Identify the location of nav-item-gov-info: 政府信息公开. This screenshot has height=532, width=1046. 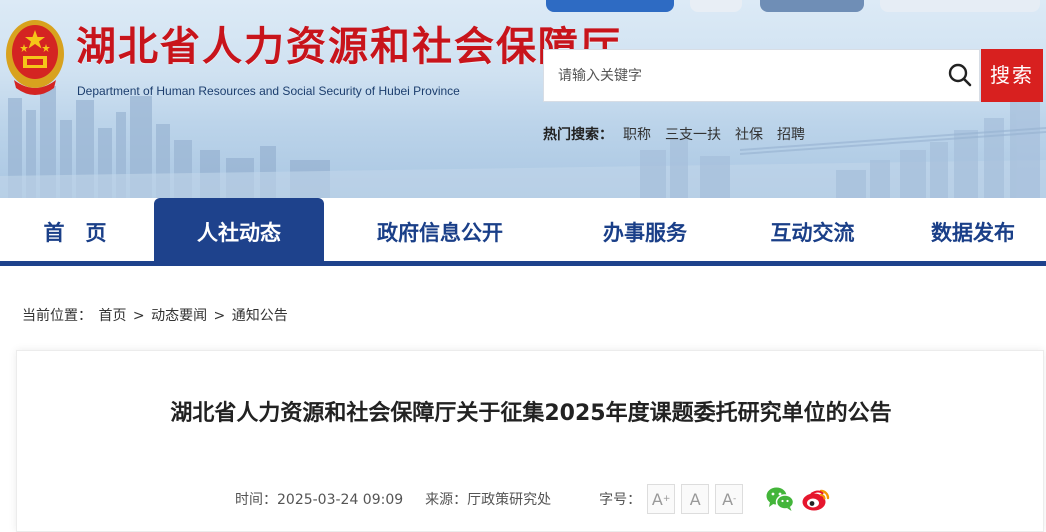
(440, 229).